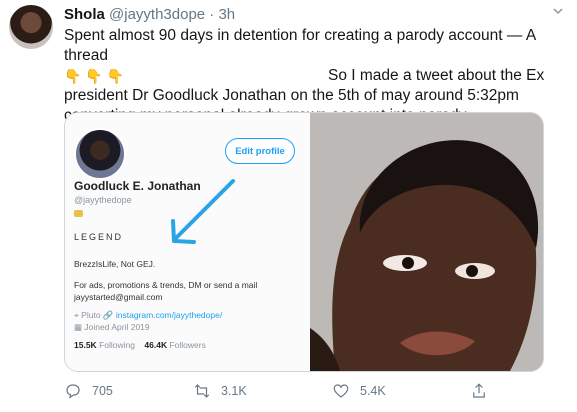  What do you see at coordinates (359, 391) in the screenshot?
I see `like-button: 5.4K` at bounding box center [359, 391].